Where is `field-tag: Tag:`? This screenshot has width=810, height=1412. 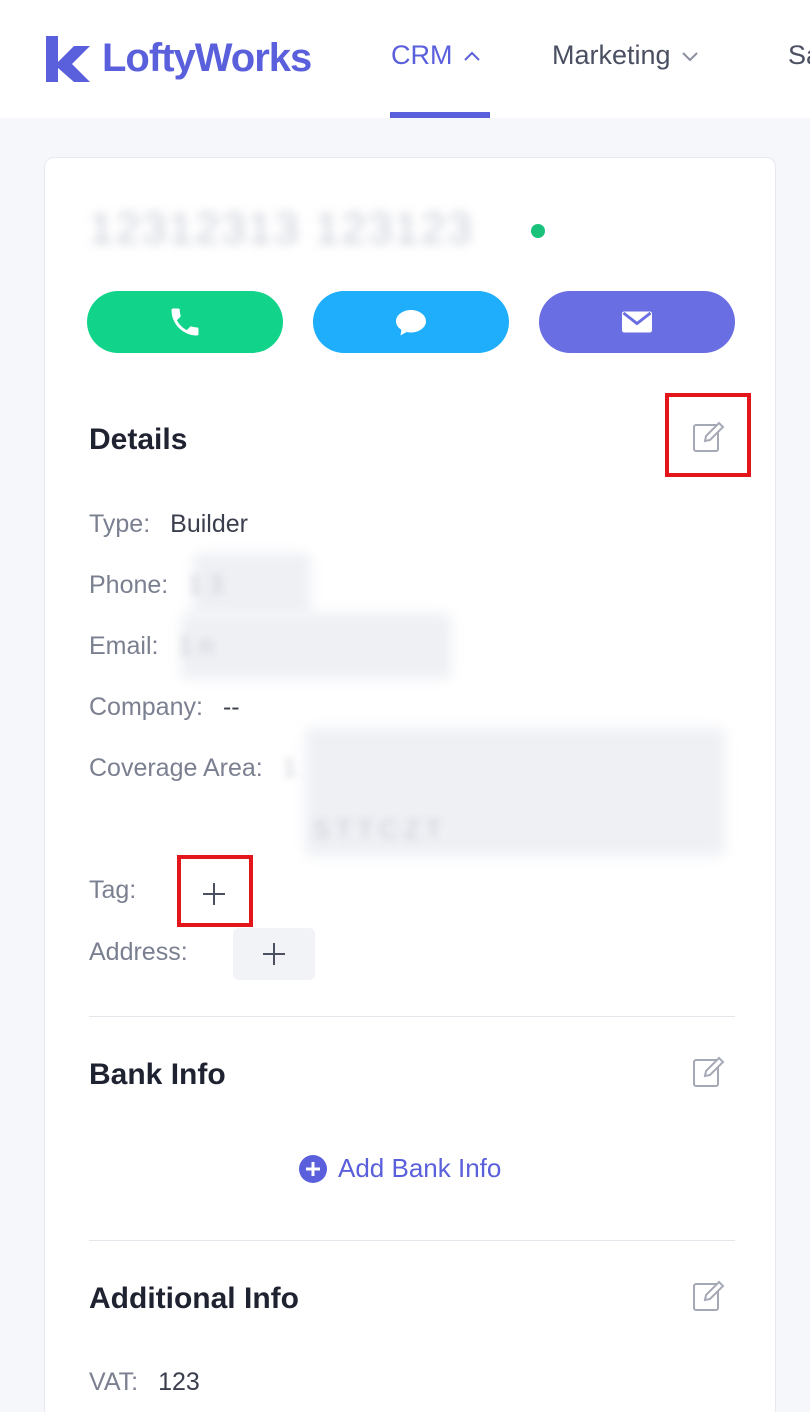
field-tag: Tag: is located at coordinates (112, 890).